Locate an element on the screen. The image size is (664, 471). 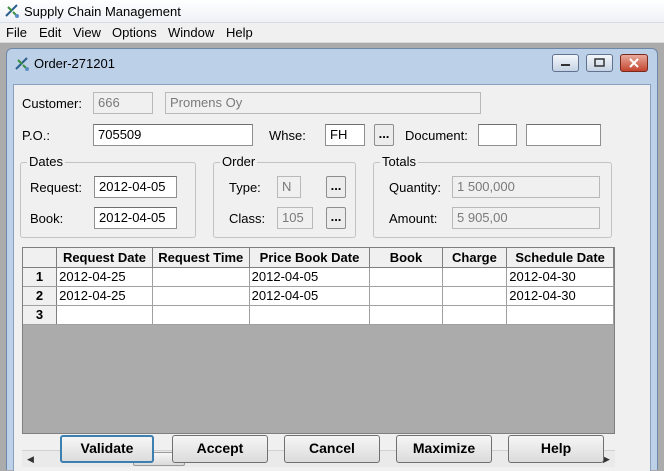
customer-name-field: Promens Oy is located at coordinates (323, 103).